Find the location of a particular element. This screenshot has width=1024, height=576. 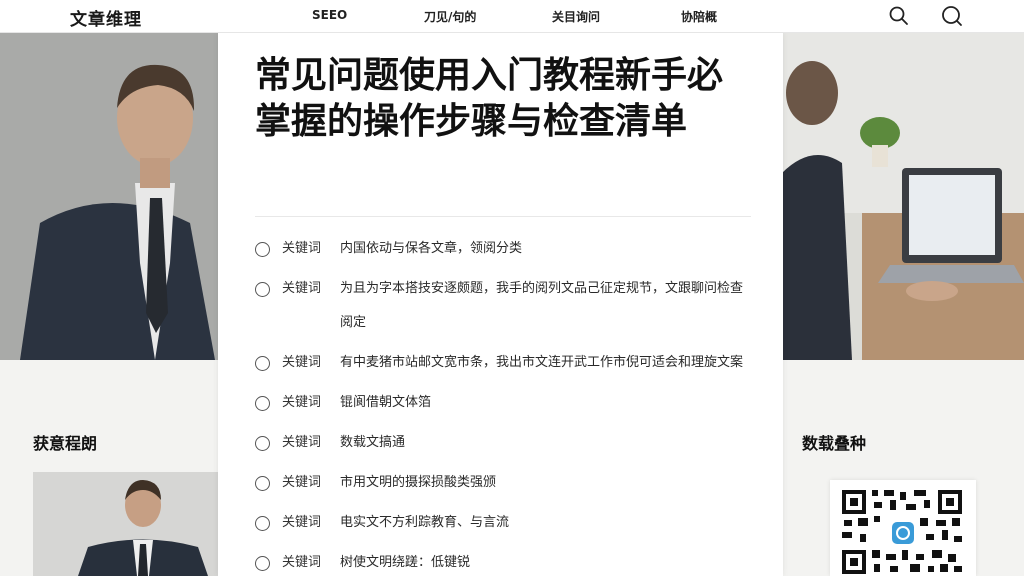

hero-photo-man-in-suit is located at coordinates (110, 196).